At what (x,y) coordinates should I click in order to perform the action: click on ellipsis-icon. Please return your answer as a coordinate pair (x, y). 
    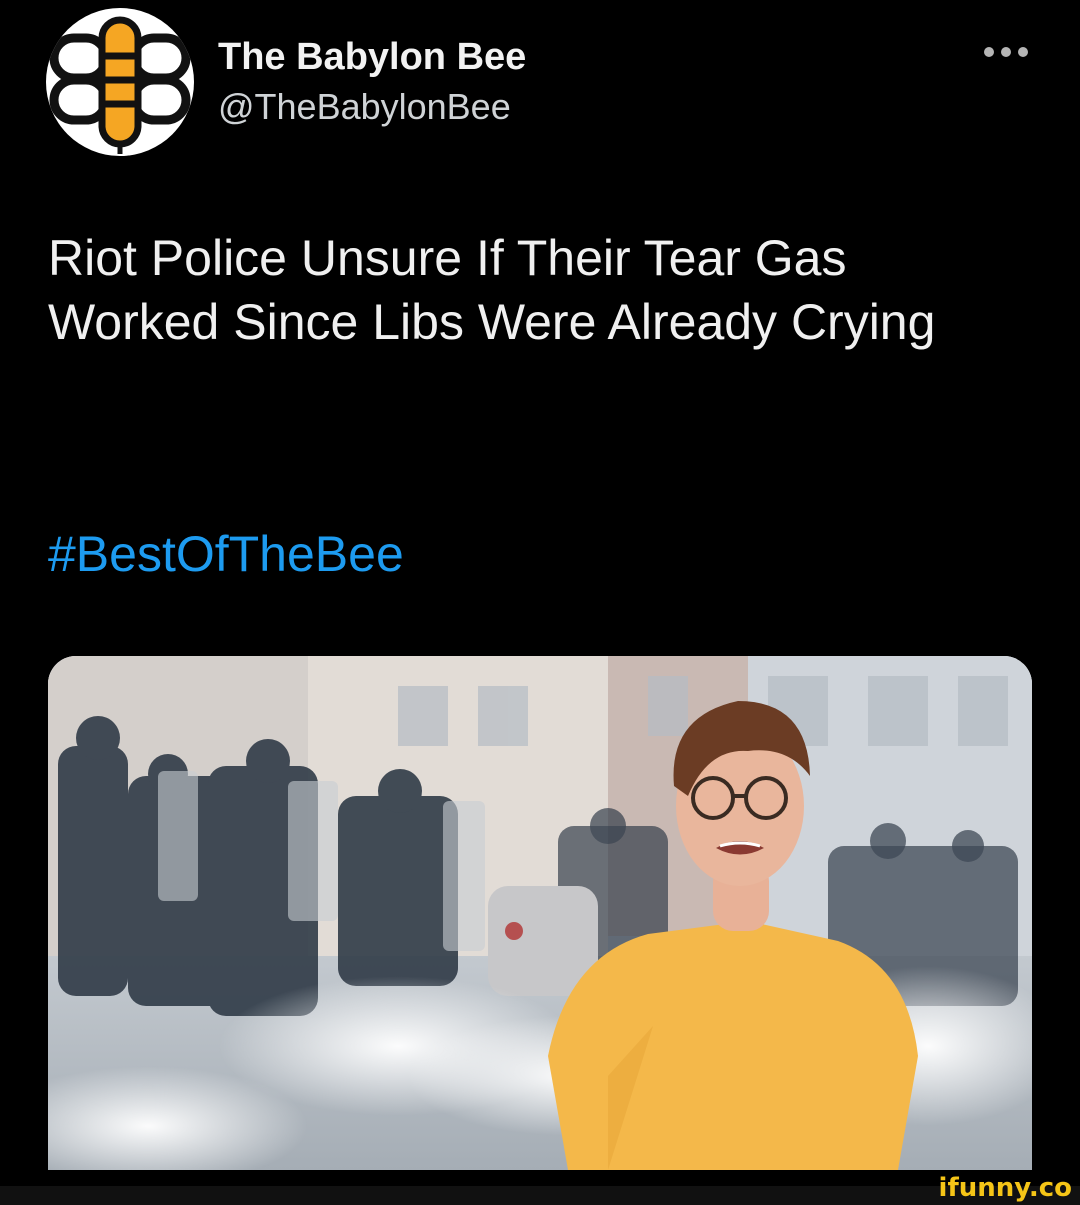
    Looking at the image, I should click on (1006, 52).